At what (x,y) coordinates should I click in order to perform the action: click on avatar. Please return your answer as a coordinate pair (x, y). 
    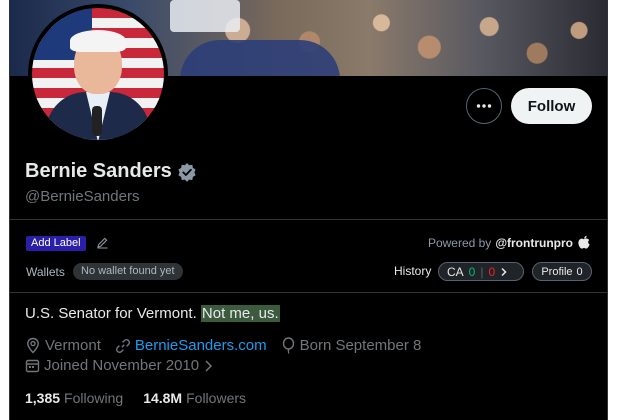
    Looking at the image, I should click on (98, 74).